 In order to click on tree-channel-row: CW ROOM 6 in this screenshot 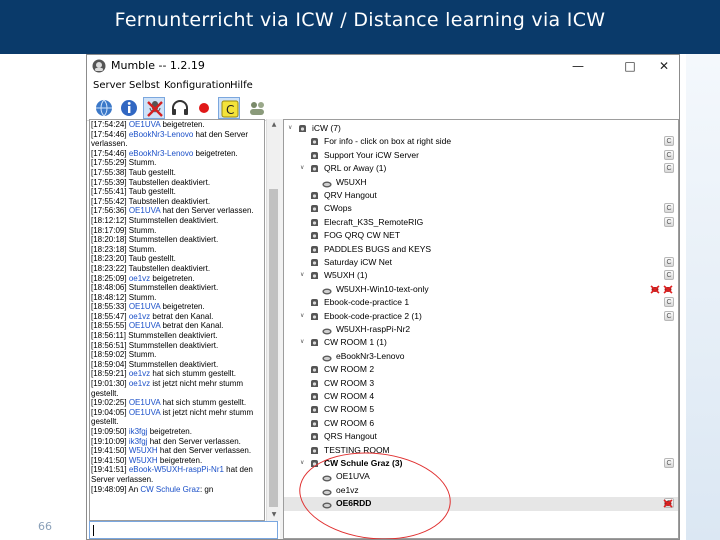, I will do `click(481, 423)`.